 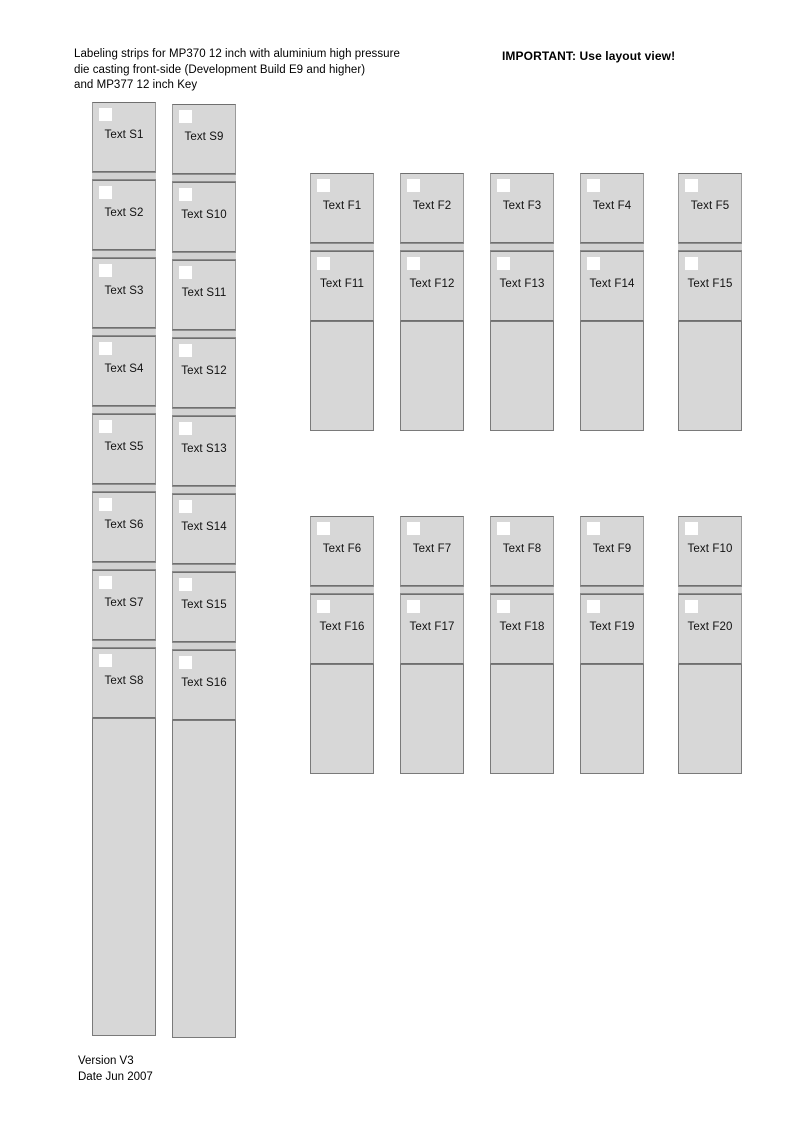 I want to click on label-cell-text: Text F8, so click(x=522, y=549).